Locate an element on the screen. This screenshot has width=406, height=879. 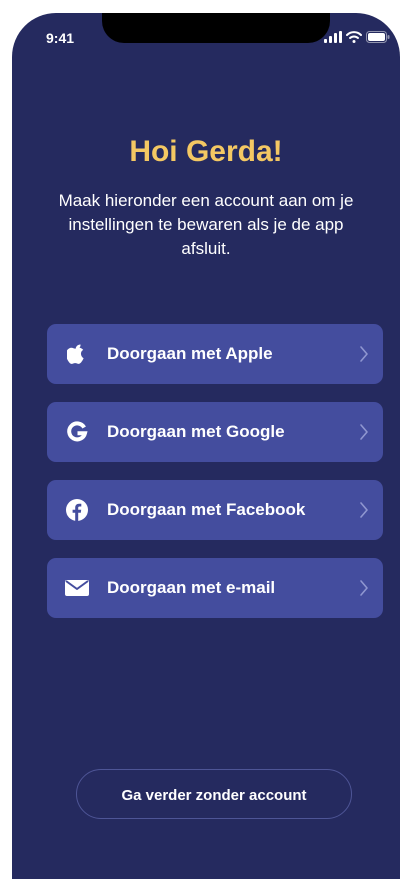
facebook-button-label: Doorgaan met Facebook is located at coordinates (206, 509).